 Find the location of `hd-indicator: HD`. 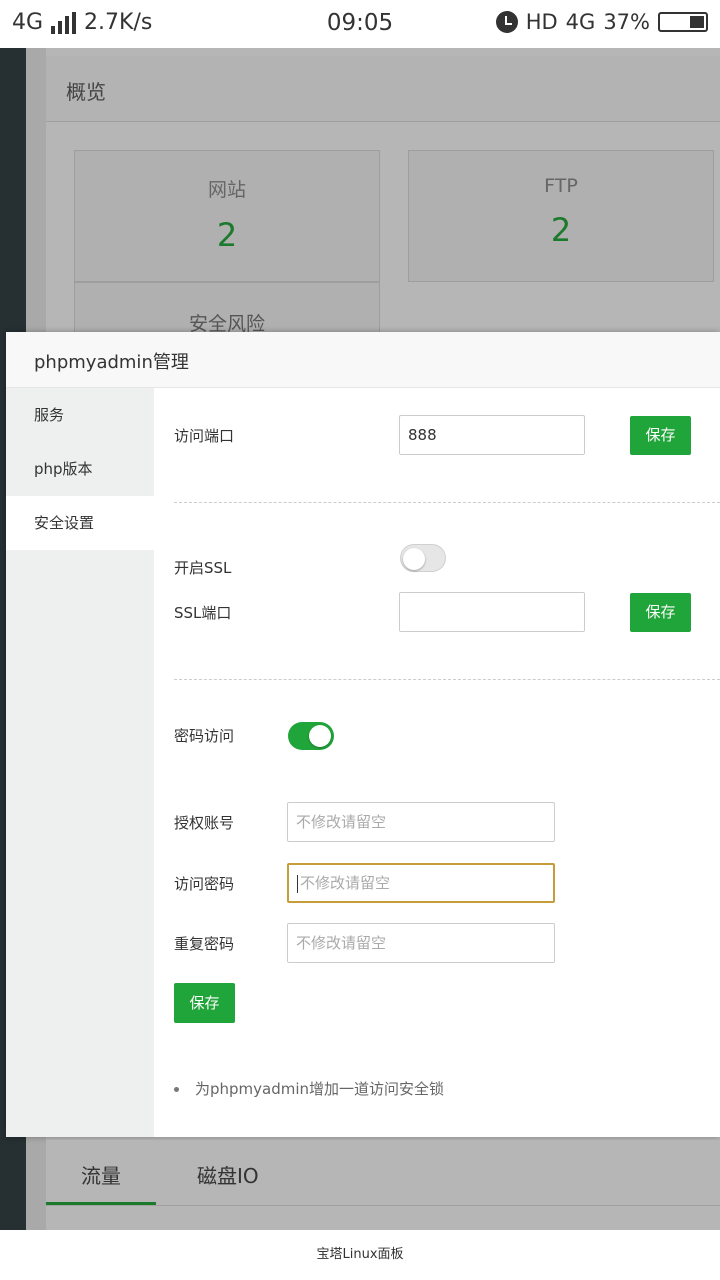

hd-indicator: HD is located at coordinates (541, 22).